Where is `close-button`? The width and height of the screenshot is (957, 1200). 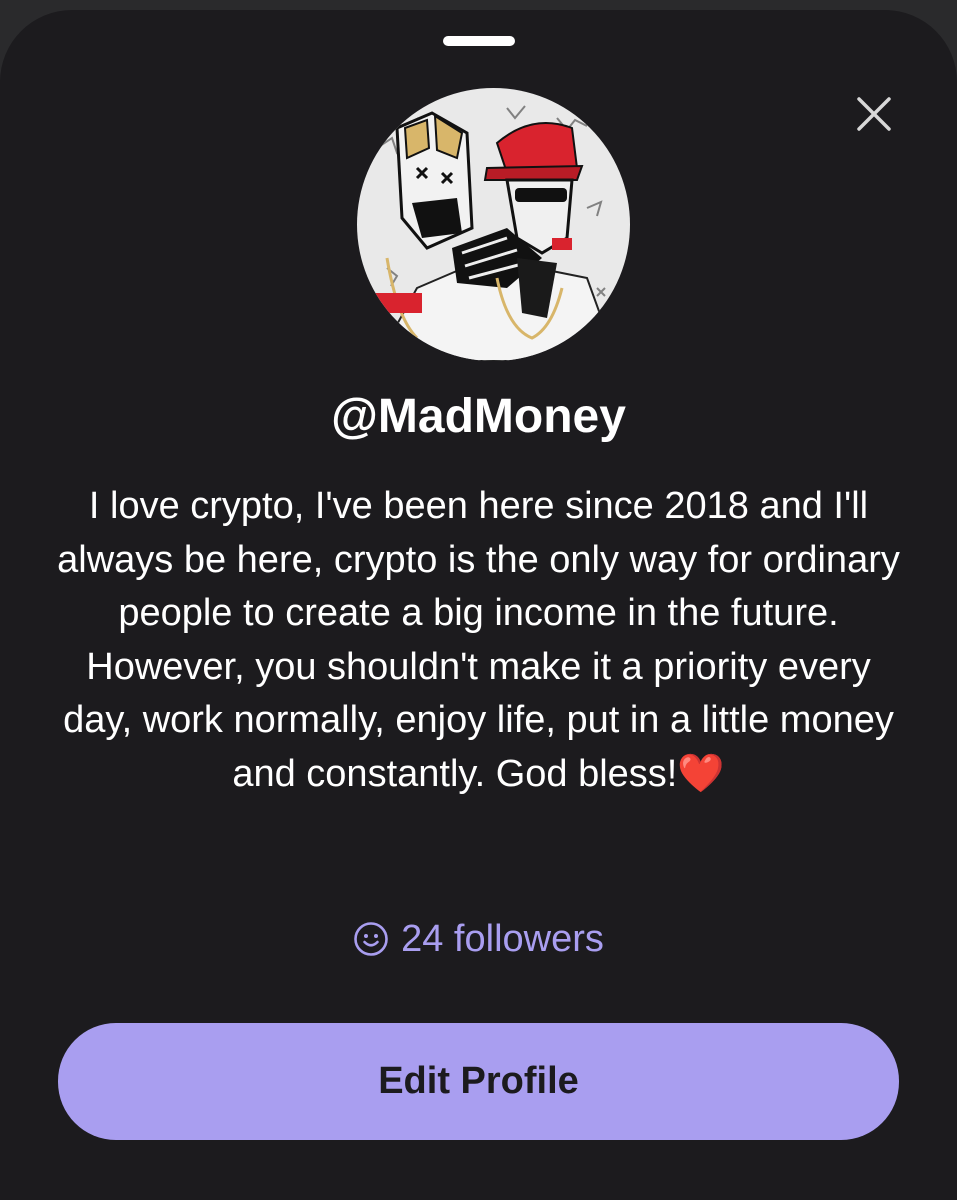
close-button is located at coordinates (874, 114).